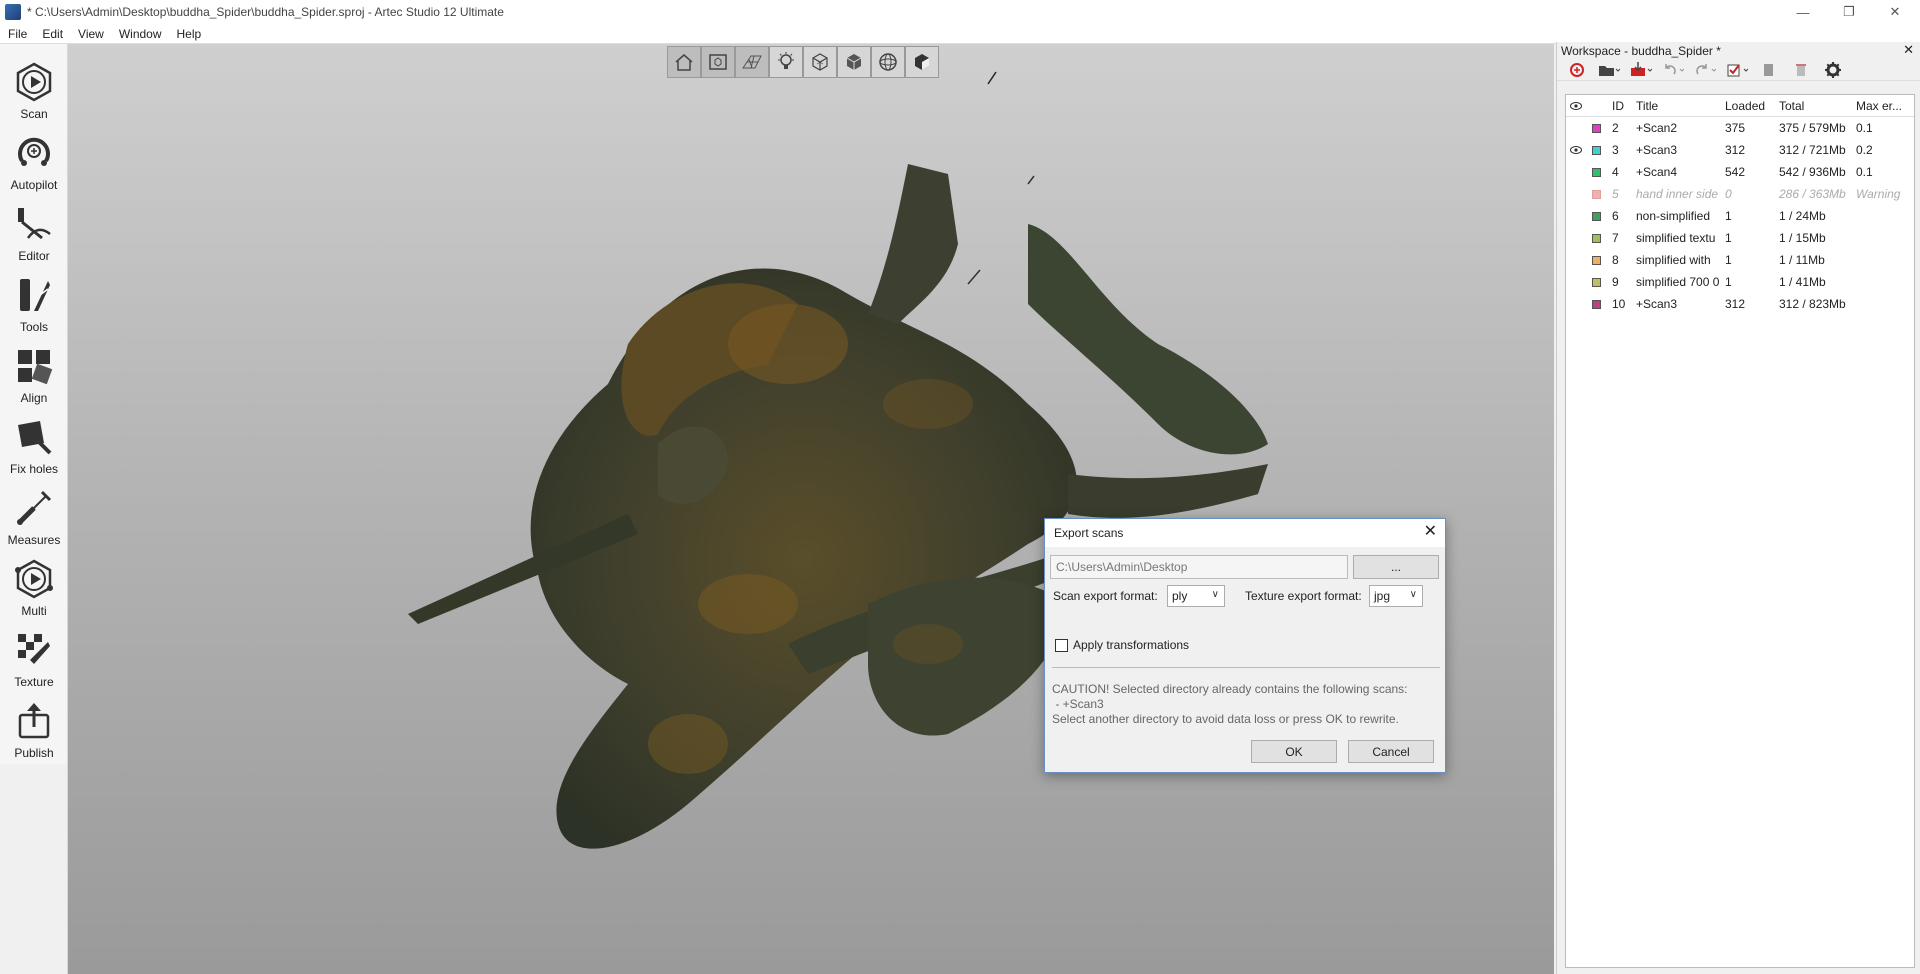 The width and height of the screenshot is (1920, 974). Describe the element at coordinates (888, 62) in the screenshot. I see `sphere-button` at that location.